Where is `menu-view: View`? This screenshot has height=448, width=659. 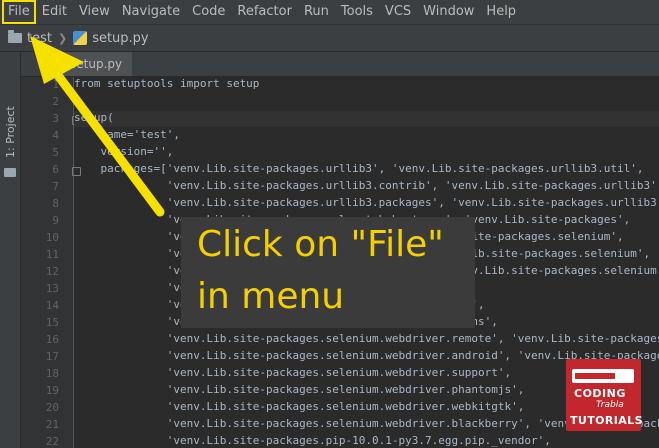
menu-view: View is located at coordinates (94, 12).